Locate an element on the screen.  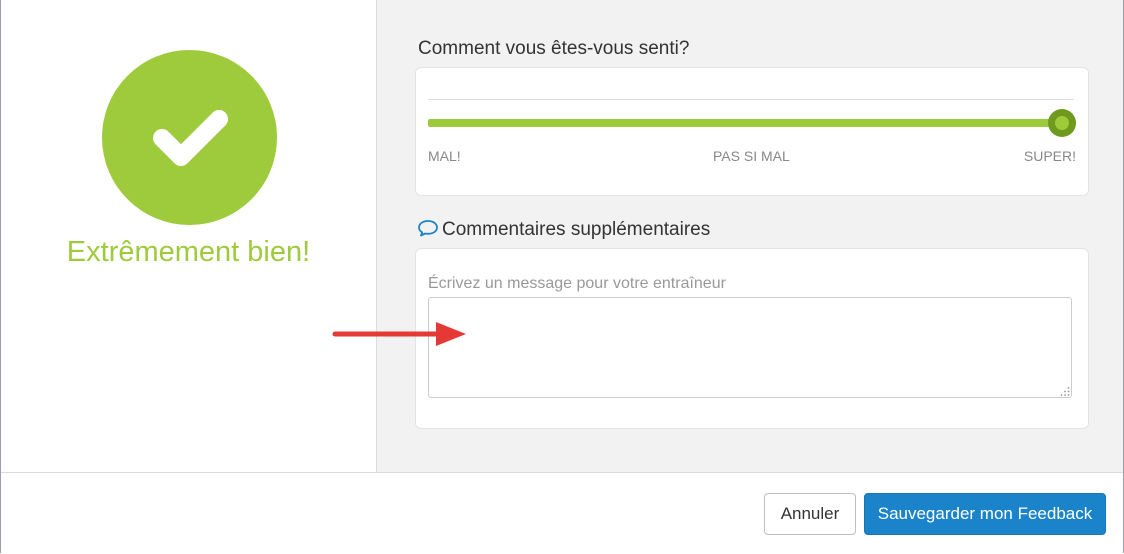
message-input is located at coordinates (750, 347).